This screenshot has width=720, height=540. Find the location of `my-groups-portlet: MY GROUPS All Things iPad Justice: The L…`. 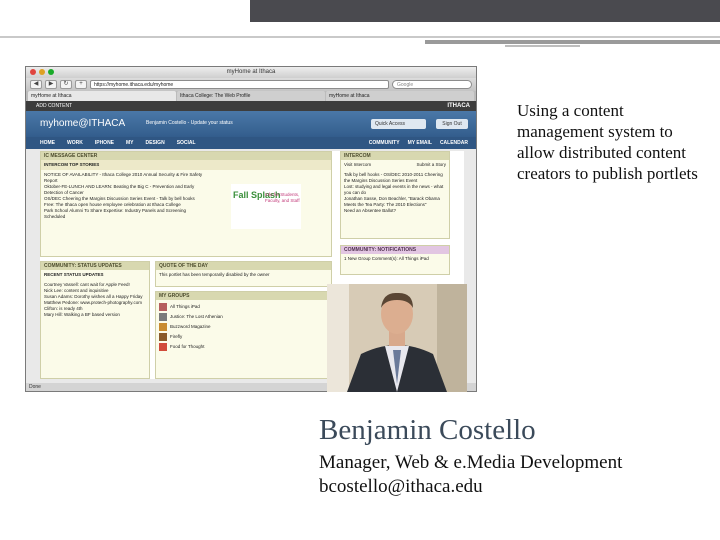

my-groups-portlet: MY GROUPS All Things iPad Justice: The L… is located at coordinates (243, 335).